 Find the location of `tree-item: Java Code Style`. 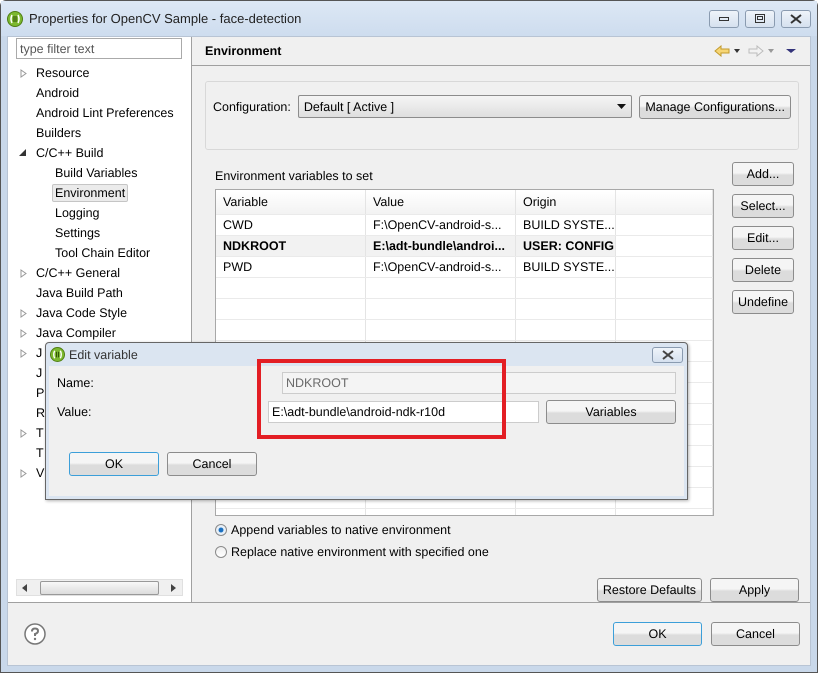

tree-item: Java Code Style is located at coordinates (81, 313).